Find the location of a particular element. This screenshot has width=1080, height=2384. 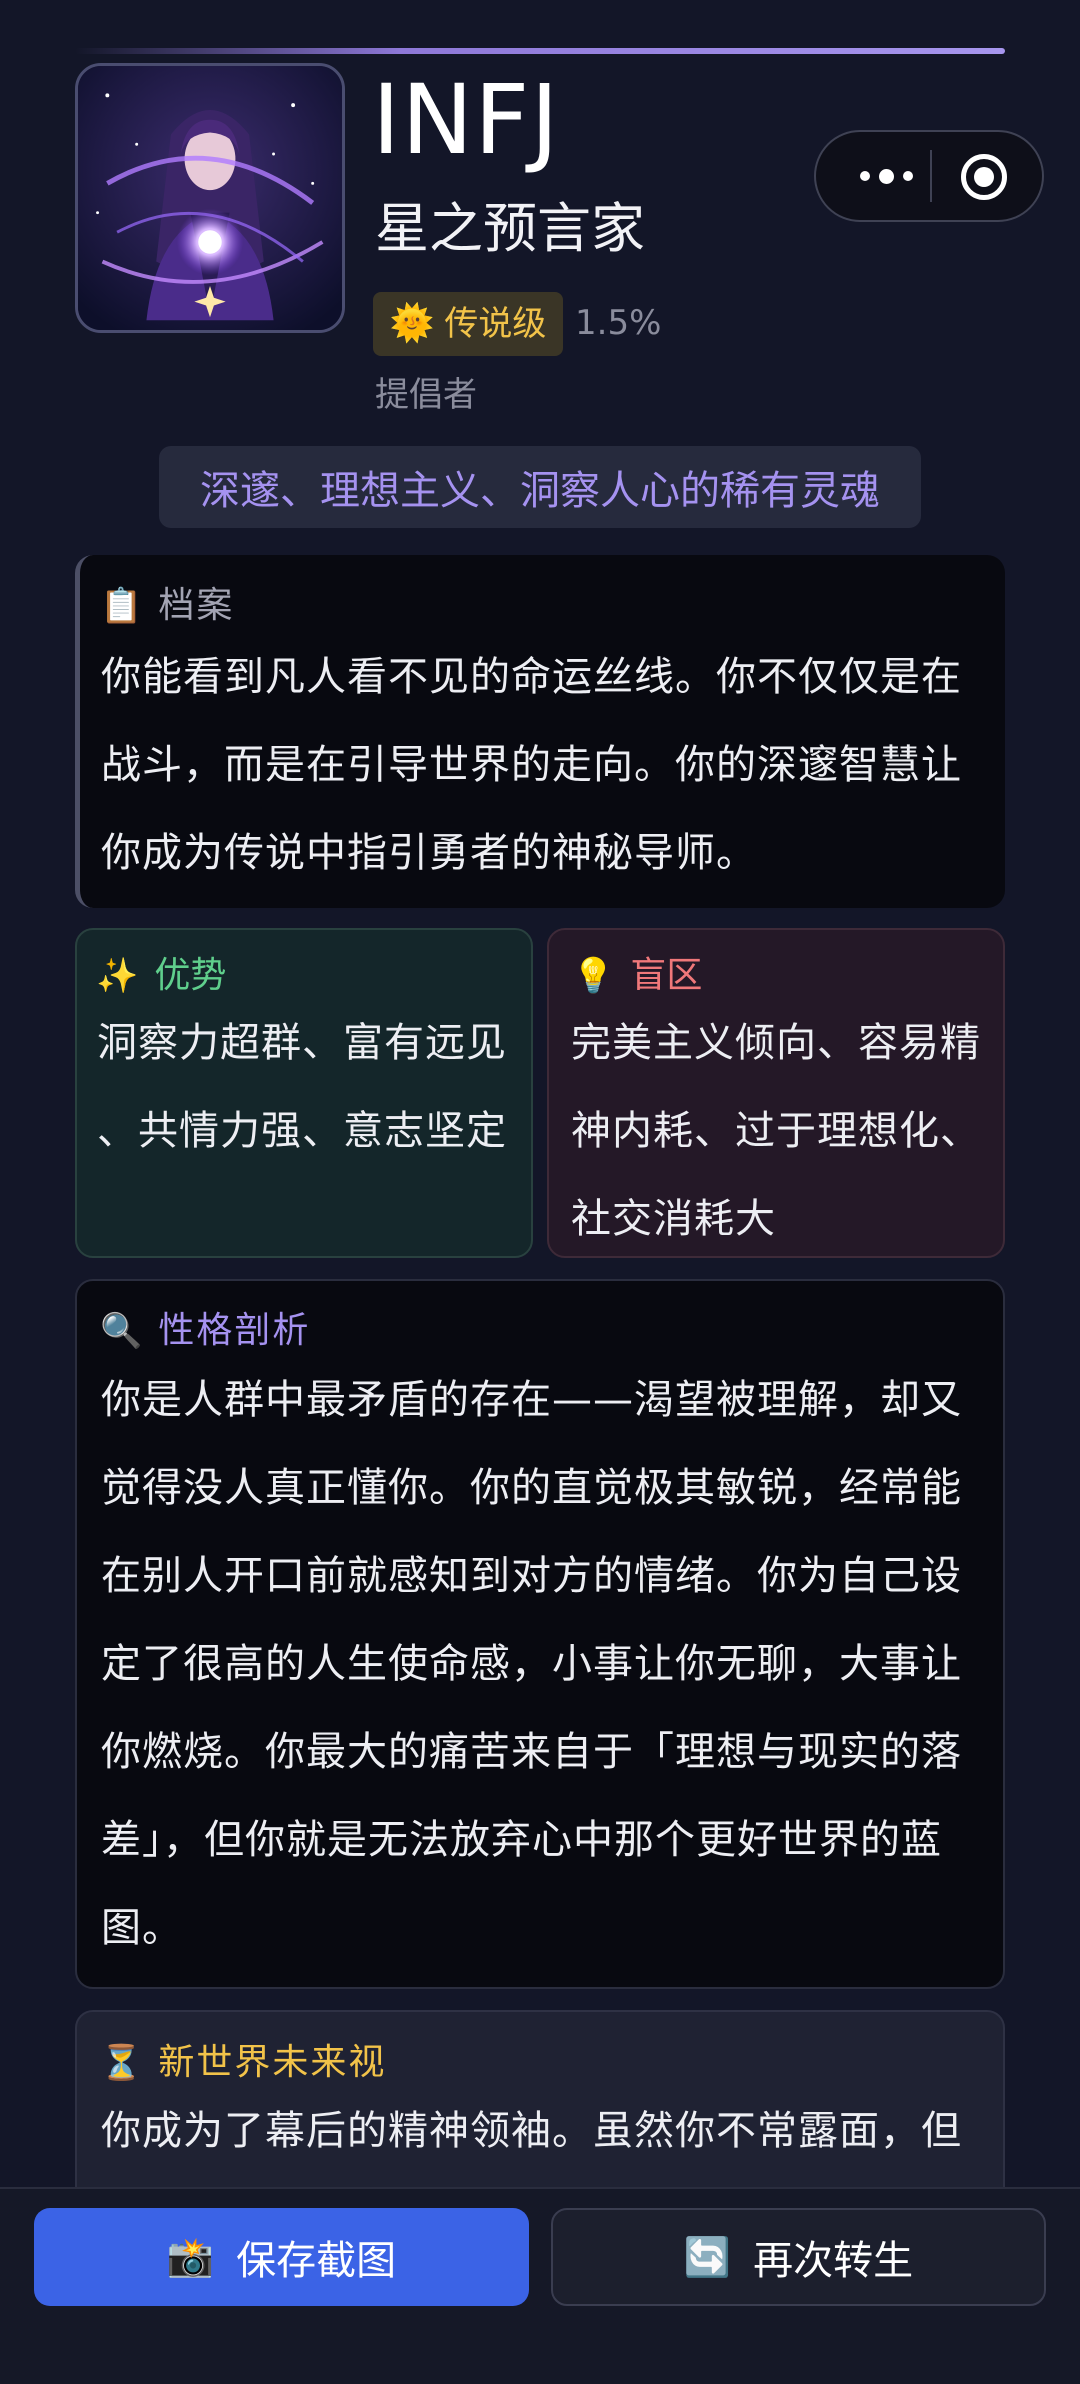

save-screenshot-button: 📸 保存截图 is located at coordinates (281, 2257).